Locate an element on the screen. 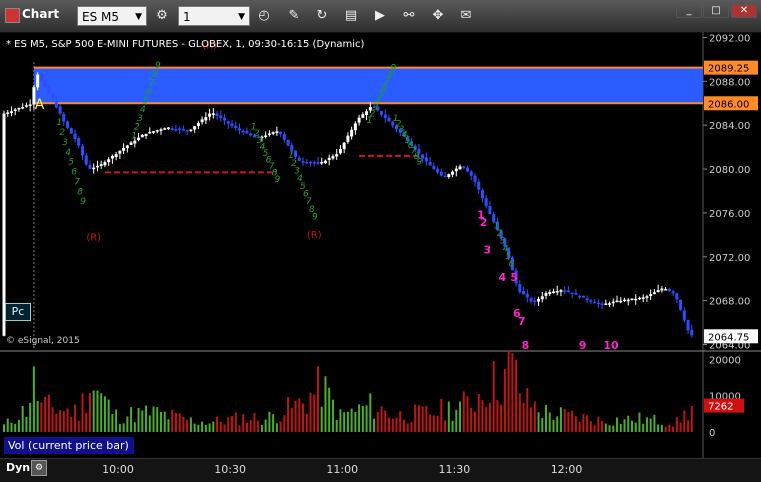 The height and width of the screenshot is (482, 761). interval-input: 1 ▼ is located at coordinates (214, 16).